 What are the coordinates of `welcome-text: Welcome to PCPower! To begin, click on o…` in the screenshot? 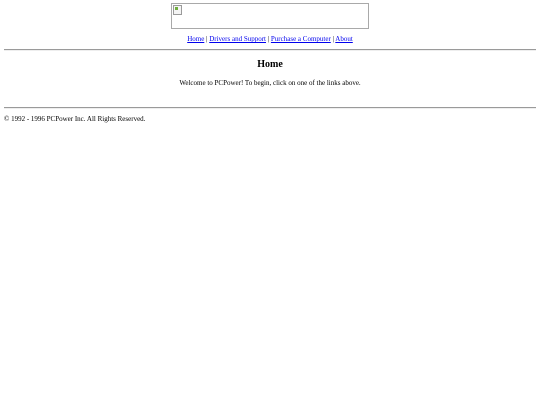 It's located at (270, 83).